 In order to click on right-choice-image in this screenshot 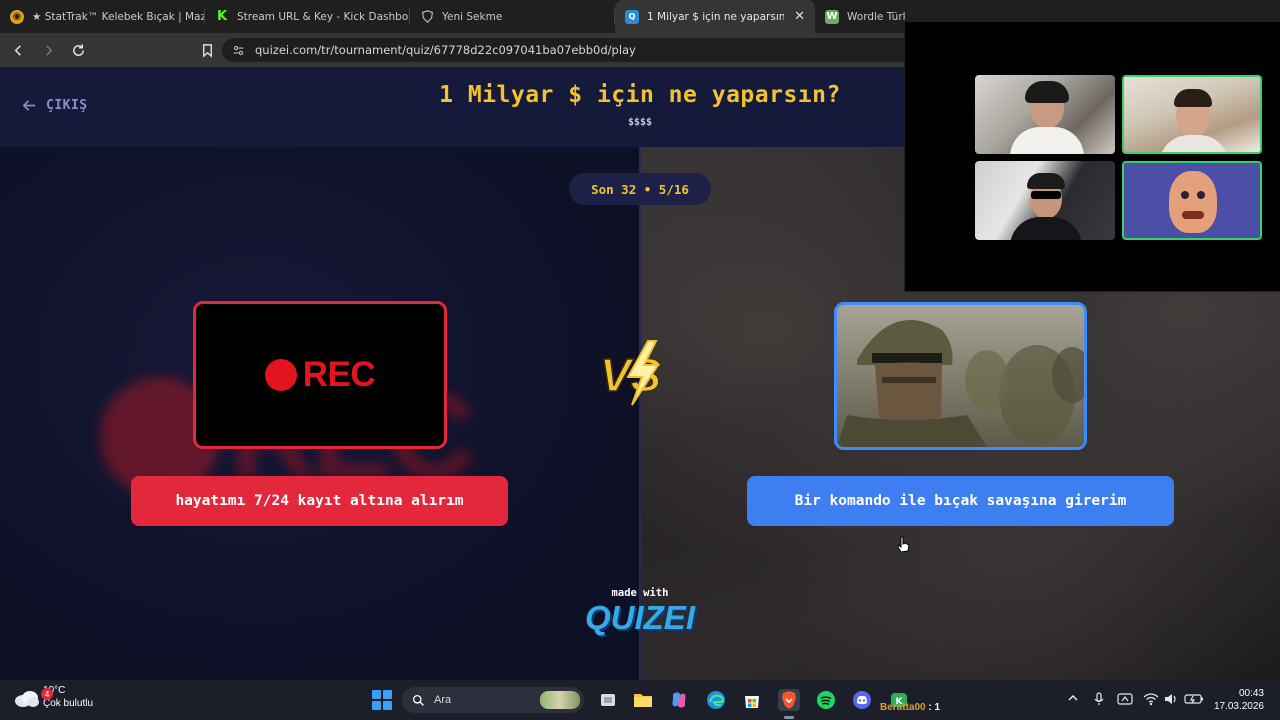, I will do `click(960, 376)`.